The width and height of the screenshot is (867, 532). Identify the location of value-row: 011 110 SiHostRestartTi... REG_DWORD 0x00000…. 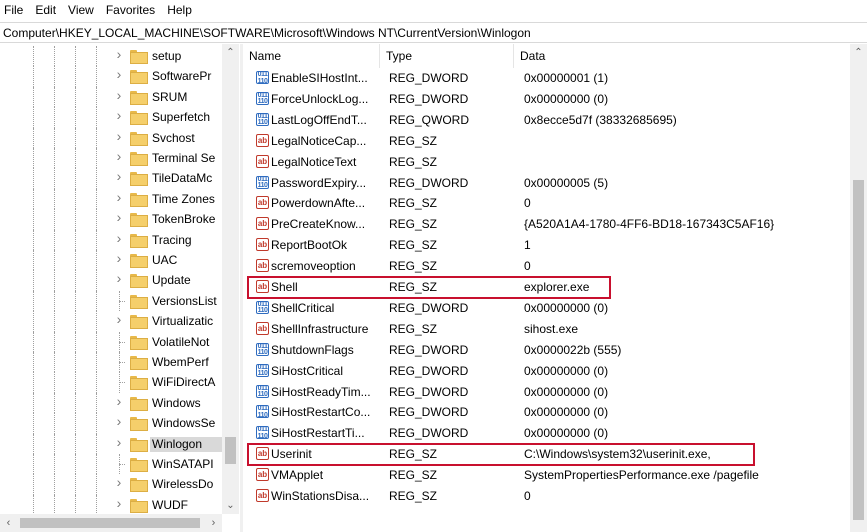
(546, 433).